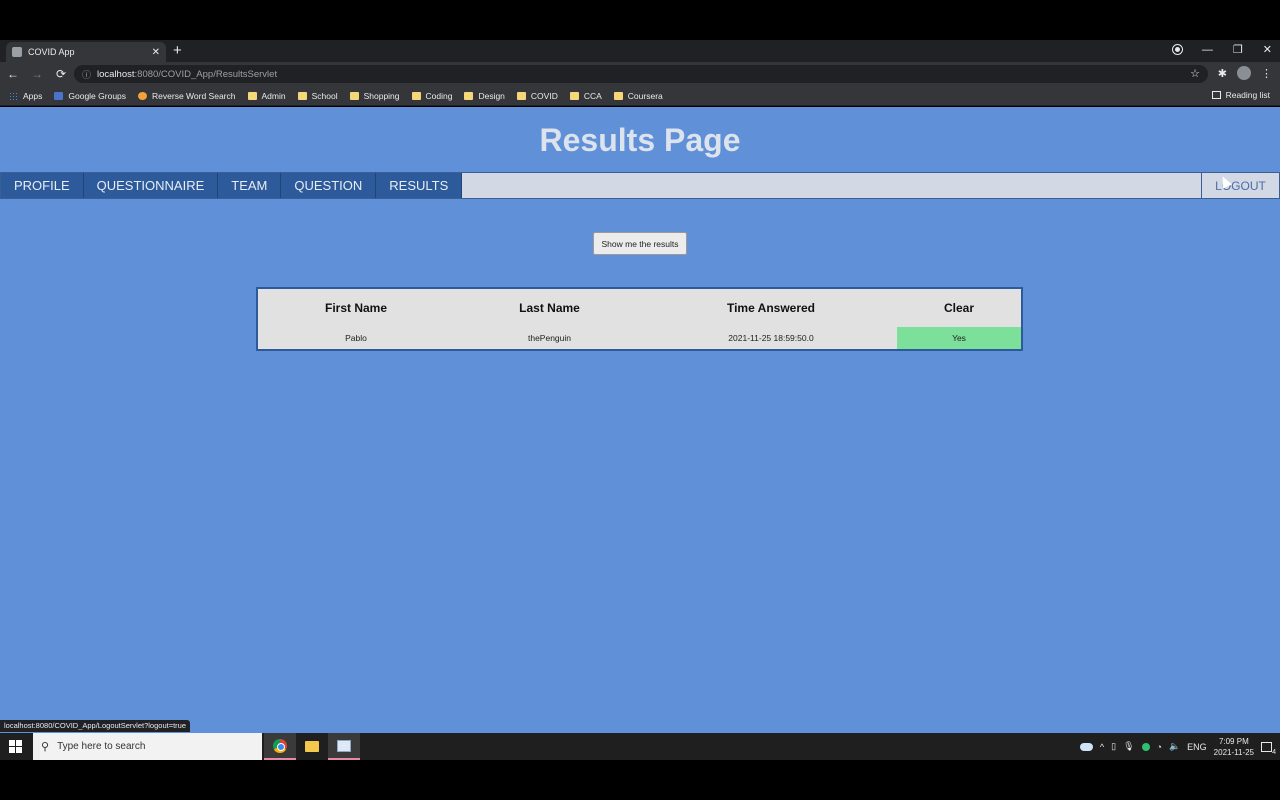 The image size is (1280, 800). I want to click on bookmark-label: Coursera, so click(645, 95).